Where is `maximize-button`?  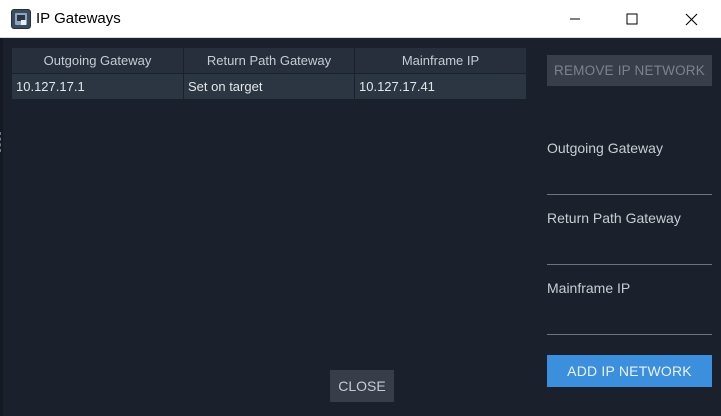
maximize-button is located at coordinates (632, 19).